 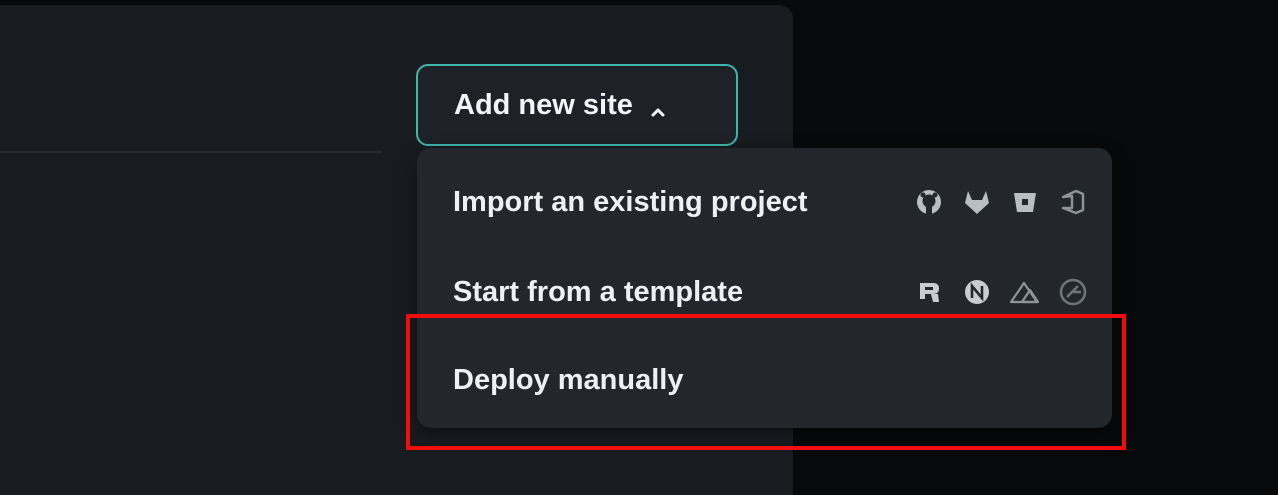 What do you see at coordinates (1025, 292) in the screenshot?
I see `nuxt-icon` at bounding box center [1025, 292].